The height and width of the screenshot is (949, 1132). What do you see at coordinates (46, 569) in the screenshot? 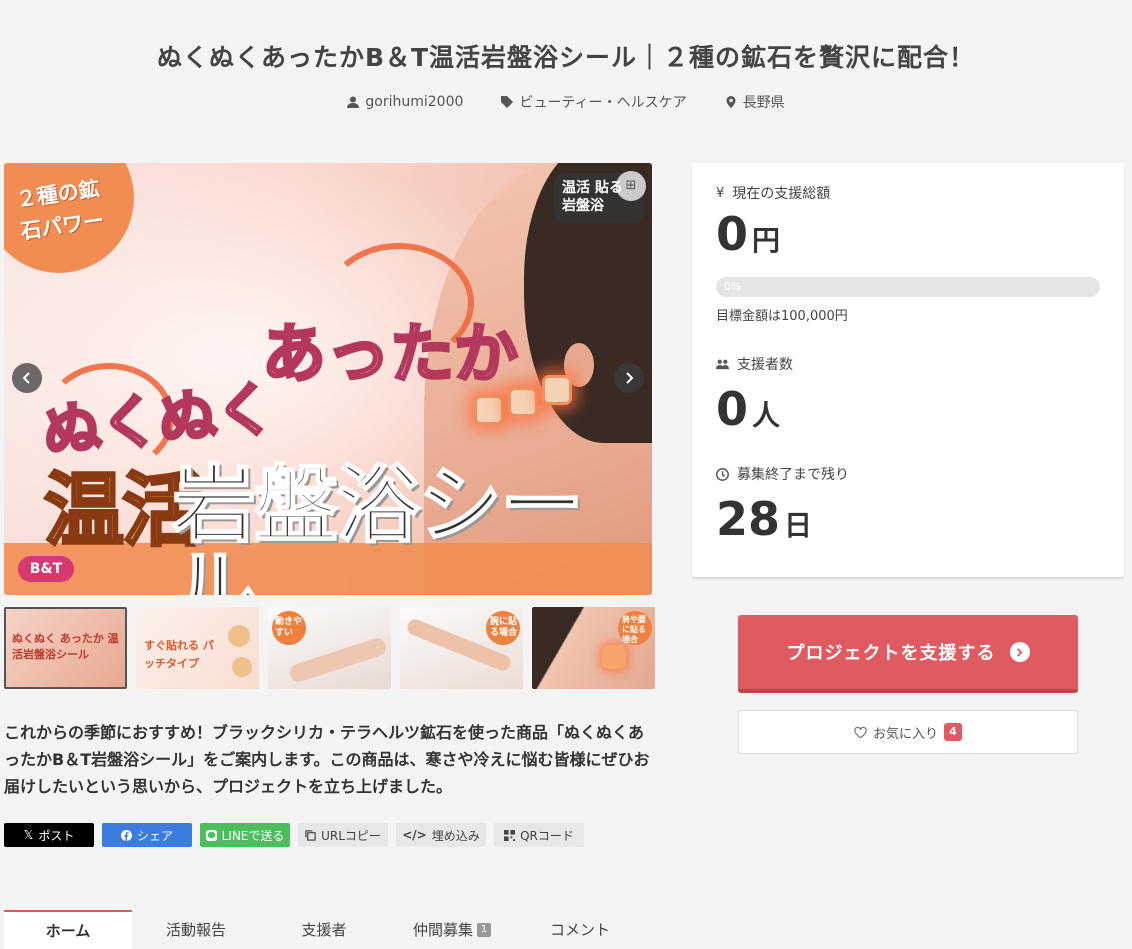
I see `brand-badge: B&T` at bounding box center [46, 569].